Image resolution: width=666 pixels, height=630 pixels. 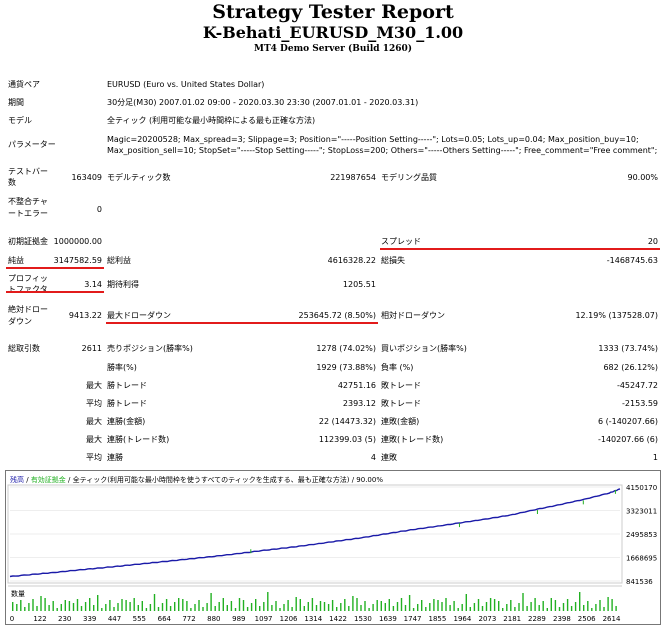 I want to click on ticks-label: モデルティック数, so click(x=139, y=177).